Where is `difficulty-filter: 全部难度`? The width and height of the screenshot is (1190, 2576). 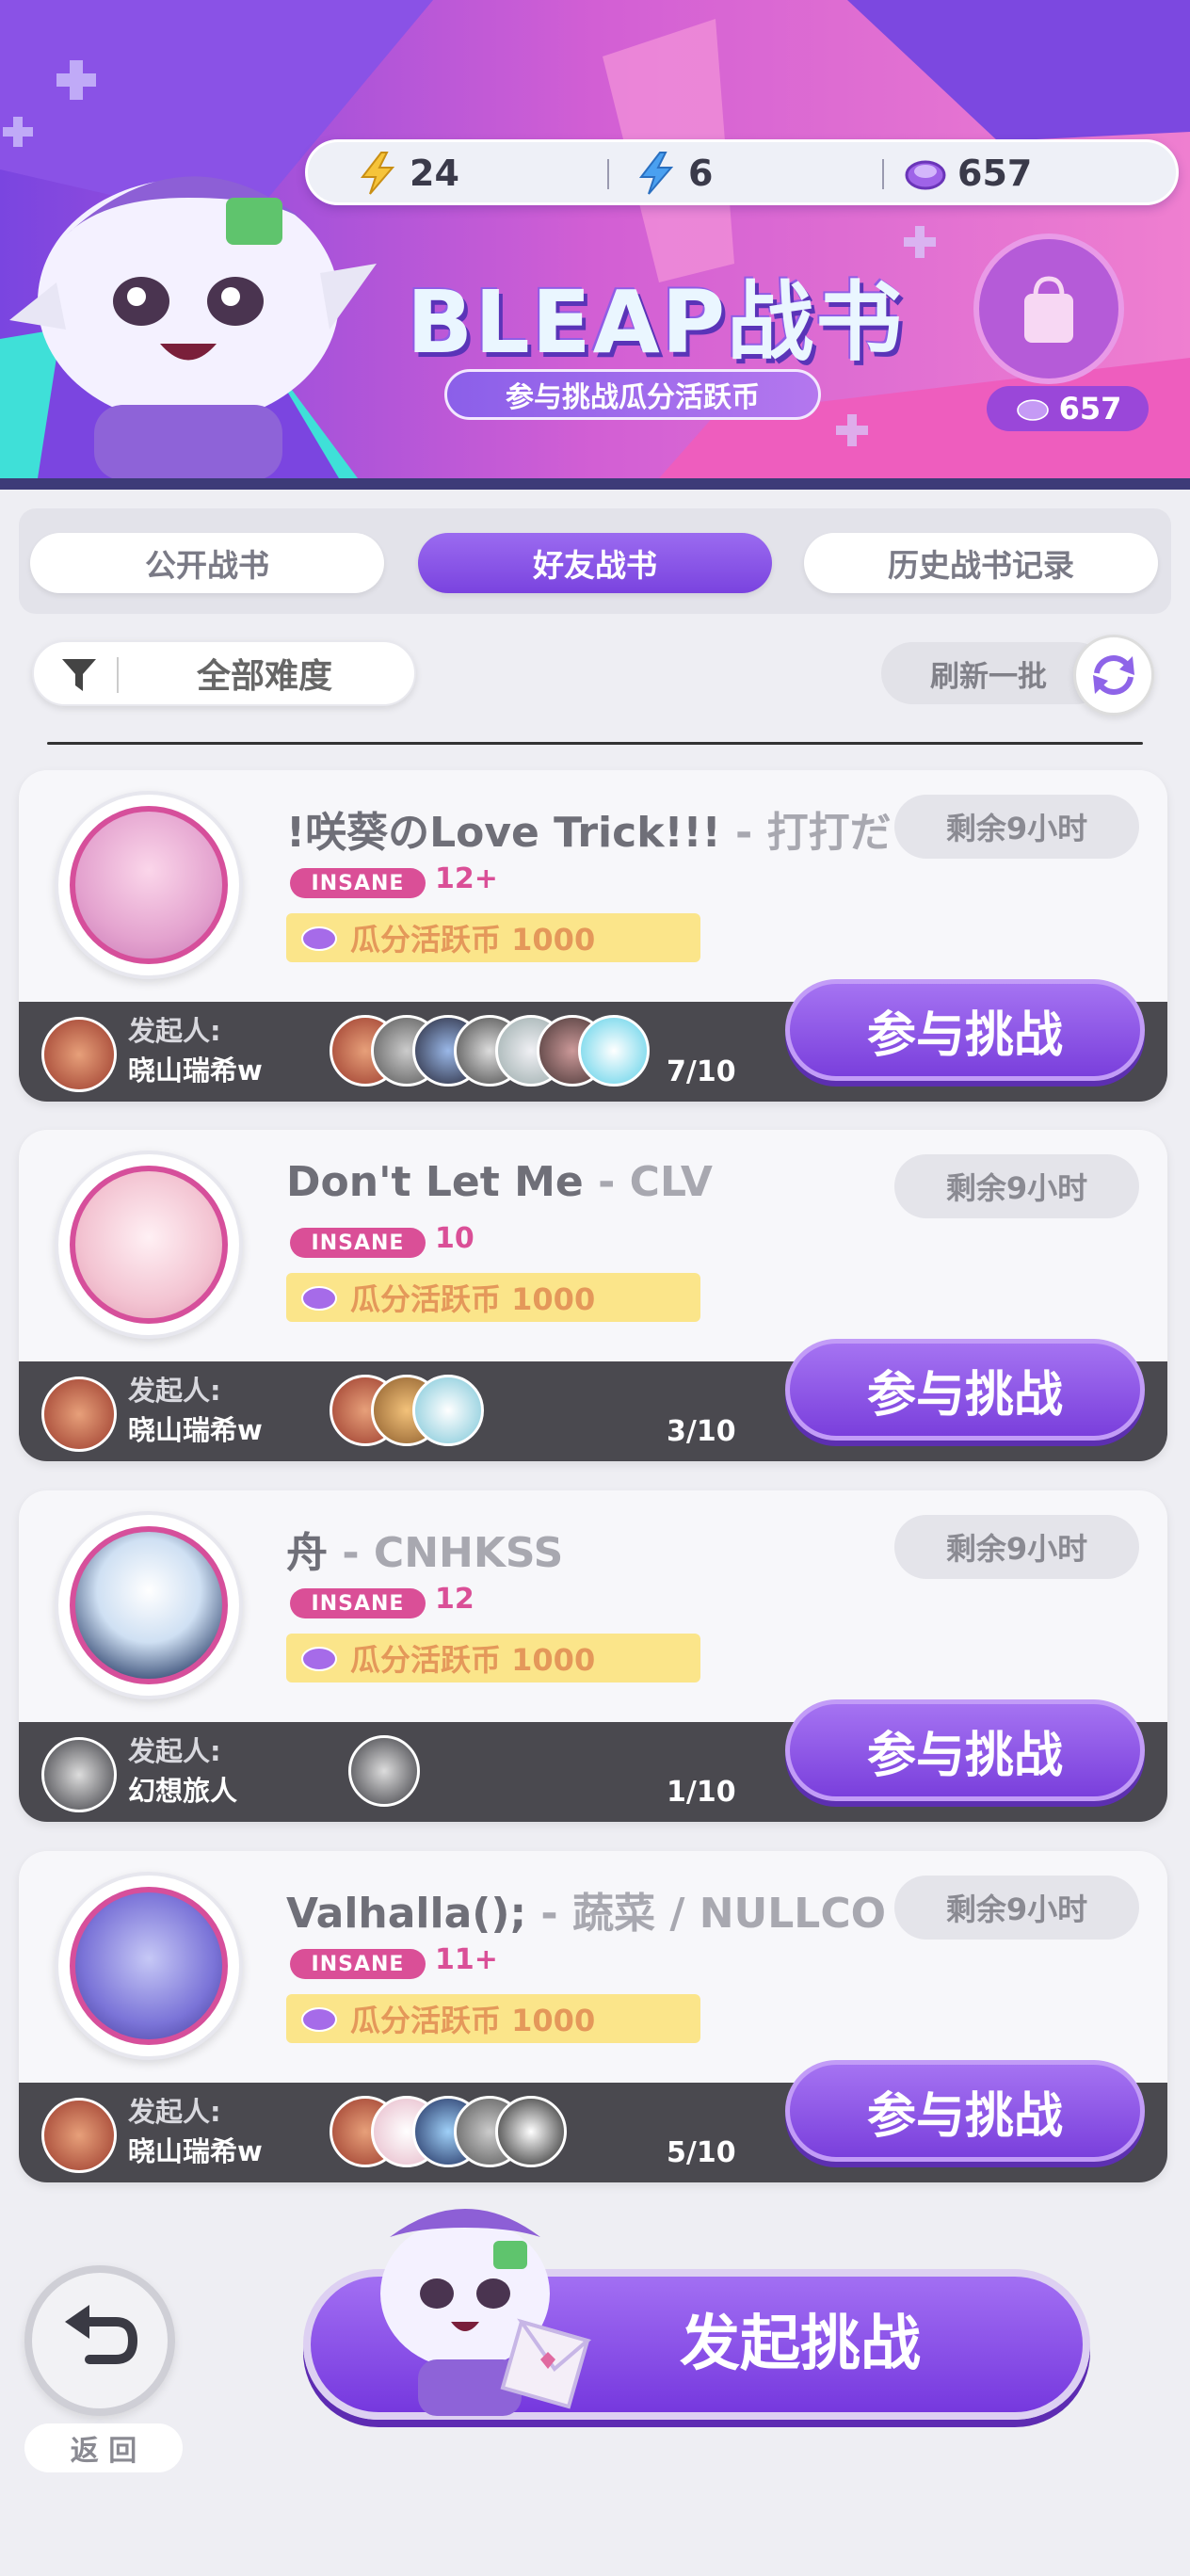 difficulty-filter: 全部难度 is located at coordinates (224, 673).